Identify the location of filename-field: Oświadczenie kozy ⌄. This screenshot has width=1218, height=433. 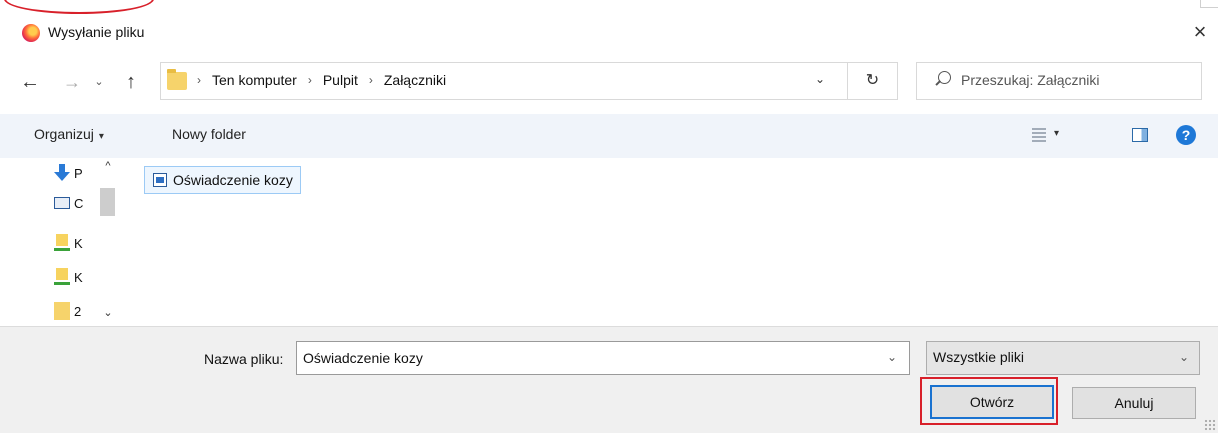
(603, 358).